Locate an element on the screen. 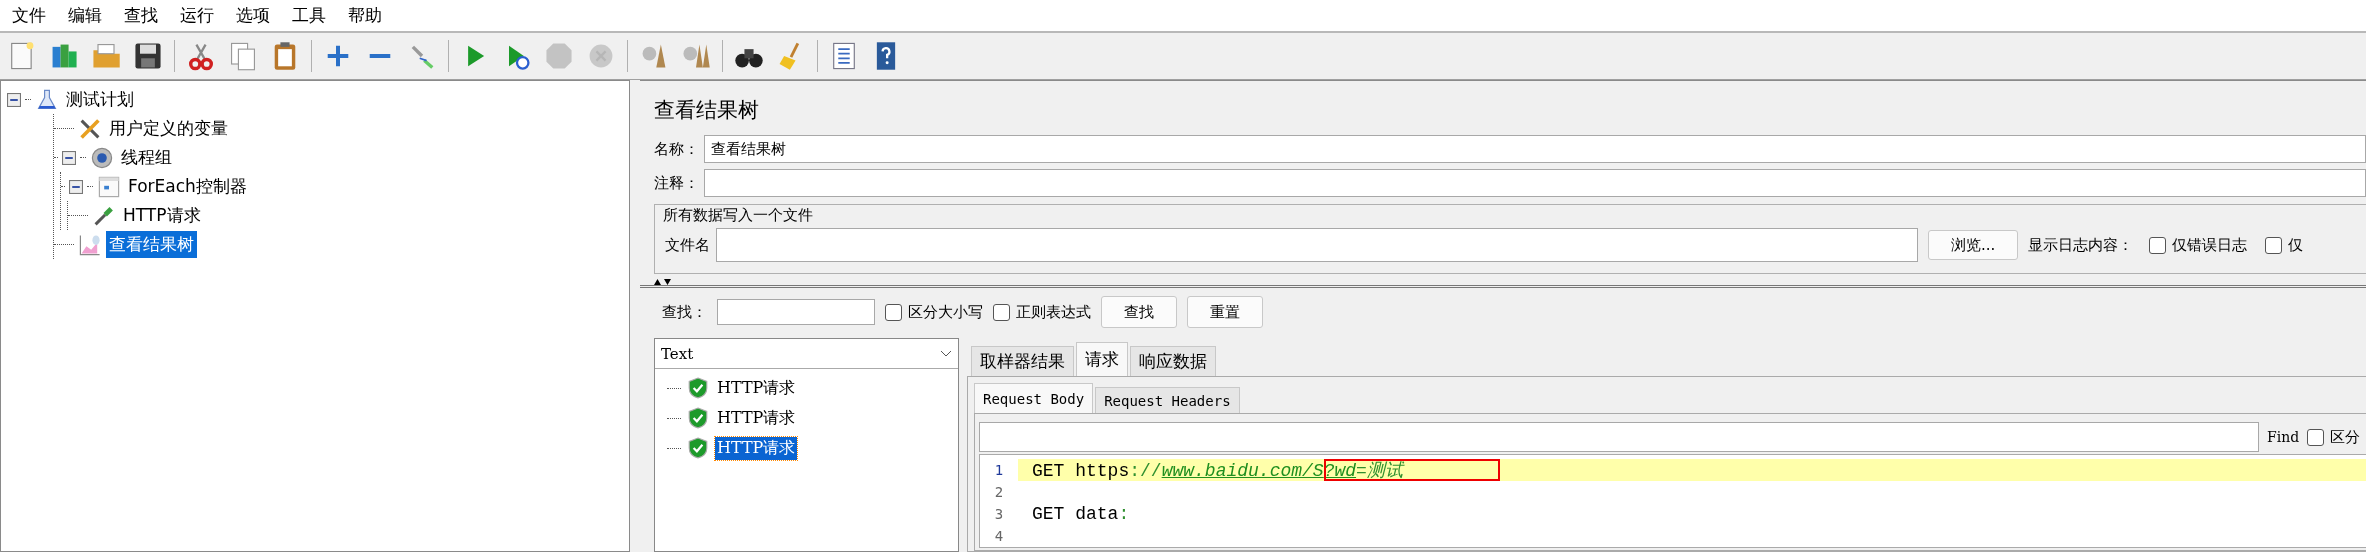 The height and width of the screenshot is (552, 2366). split-arrows-icon is located at coordinates (663, 281).